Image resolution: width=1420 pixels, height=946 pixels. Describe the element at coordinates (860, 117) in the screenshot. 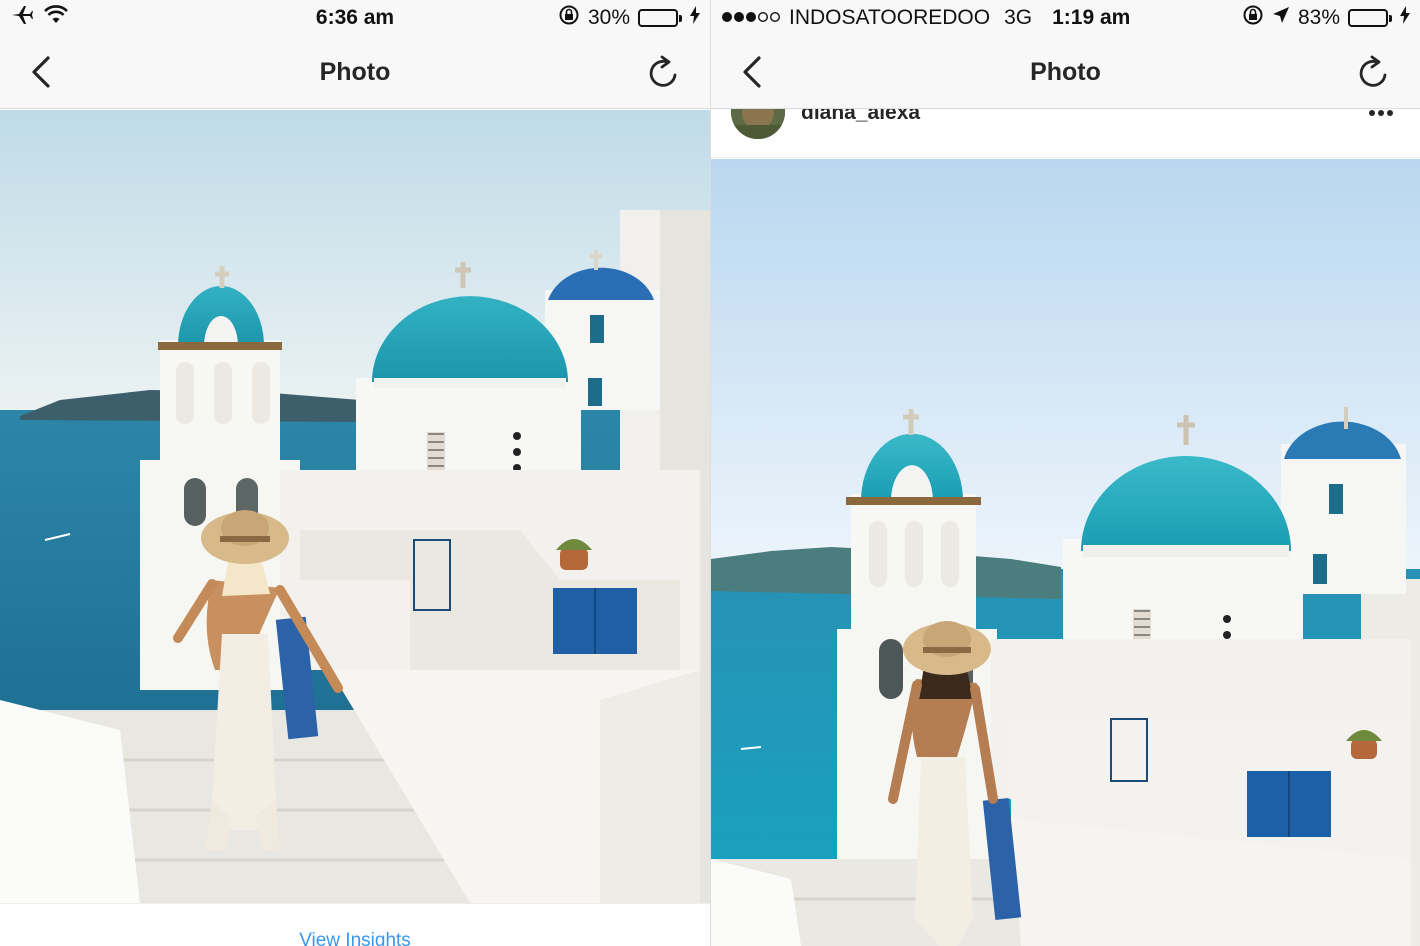

I see `post-username: diana_alexa` at that location.